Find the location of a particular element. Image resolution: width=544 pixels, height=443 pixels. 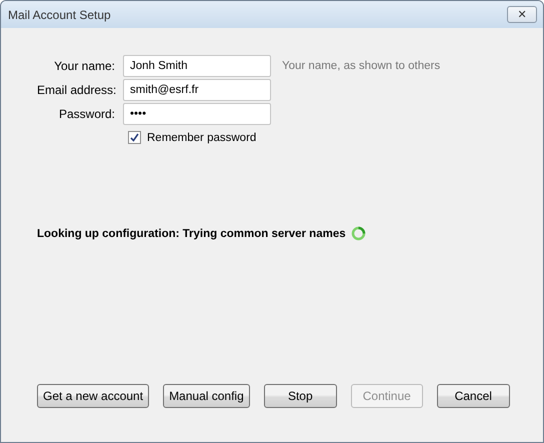

checkbox is located at coordinates (134, 137).